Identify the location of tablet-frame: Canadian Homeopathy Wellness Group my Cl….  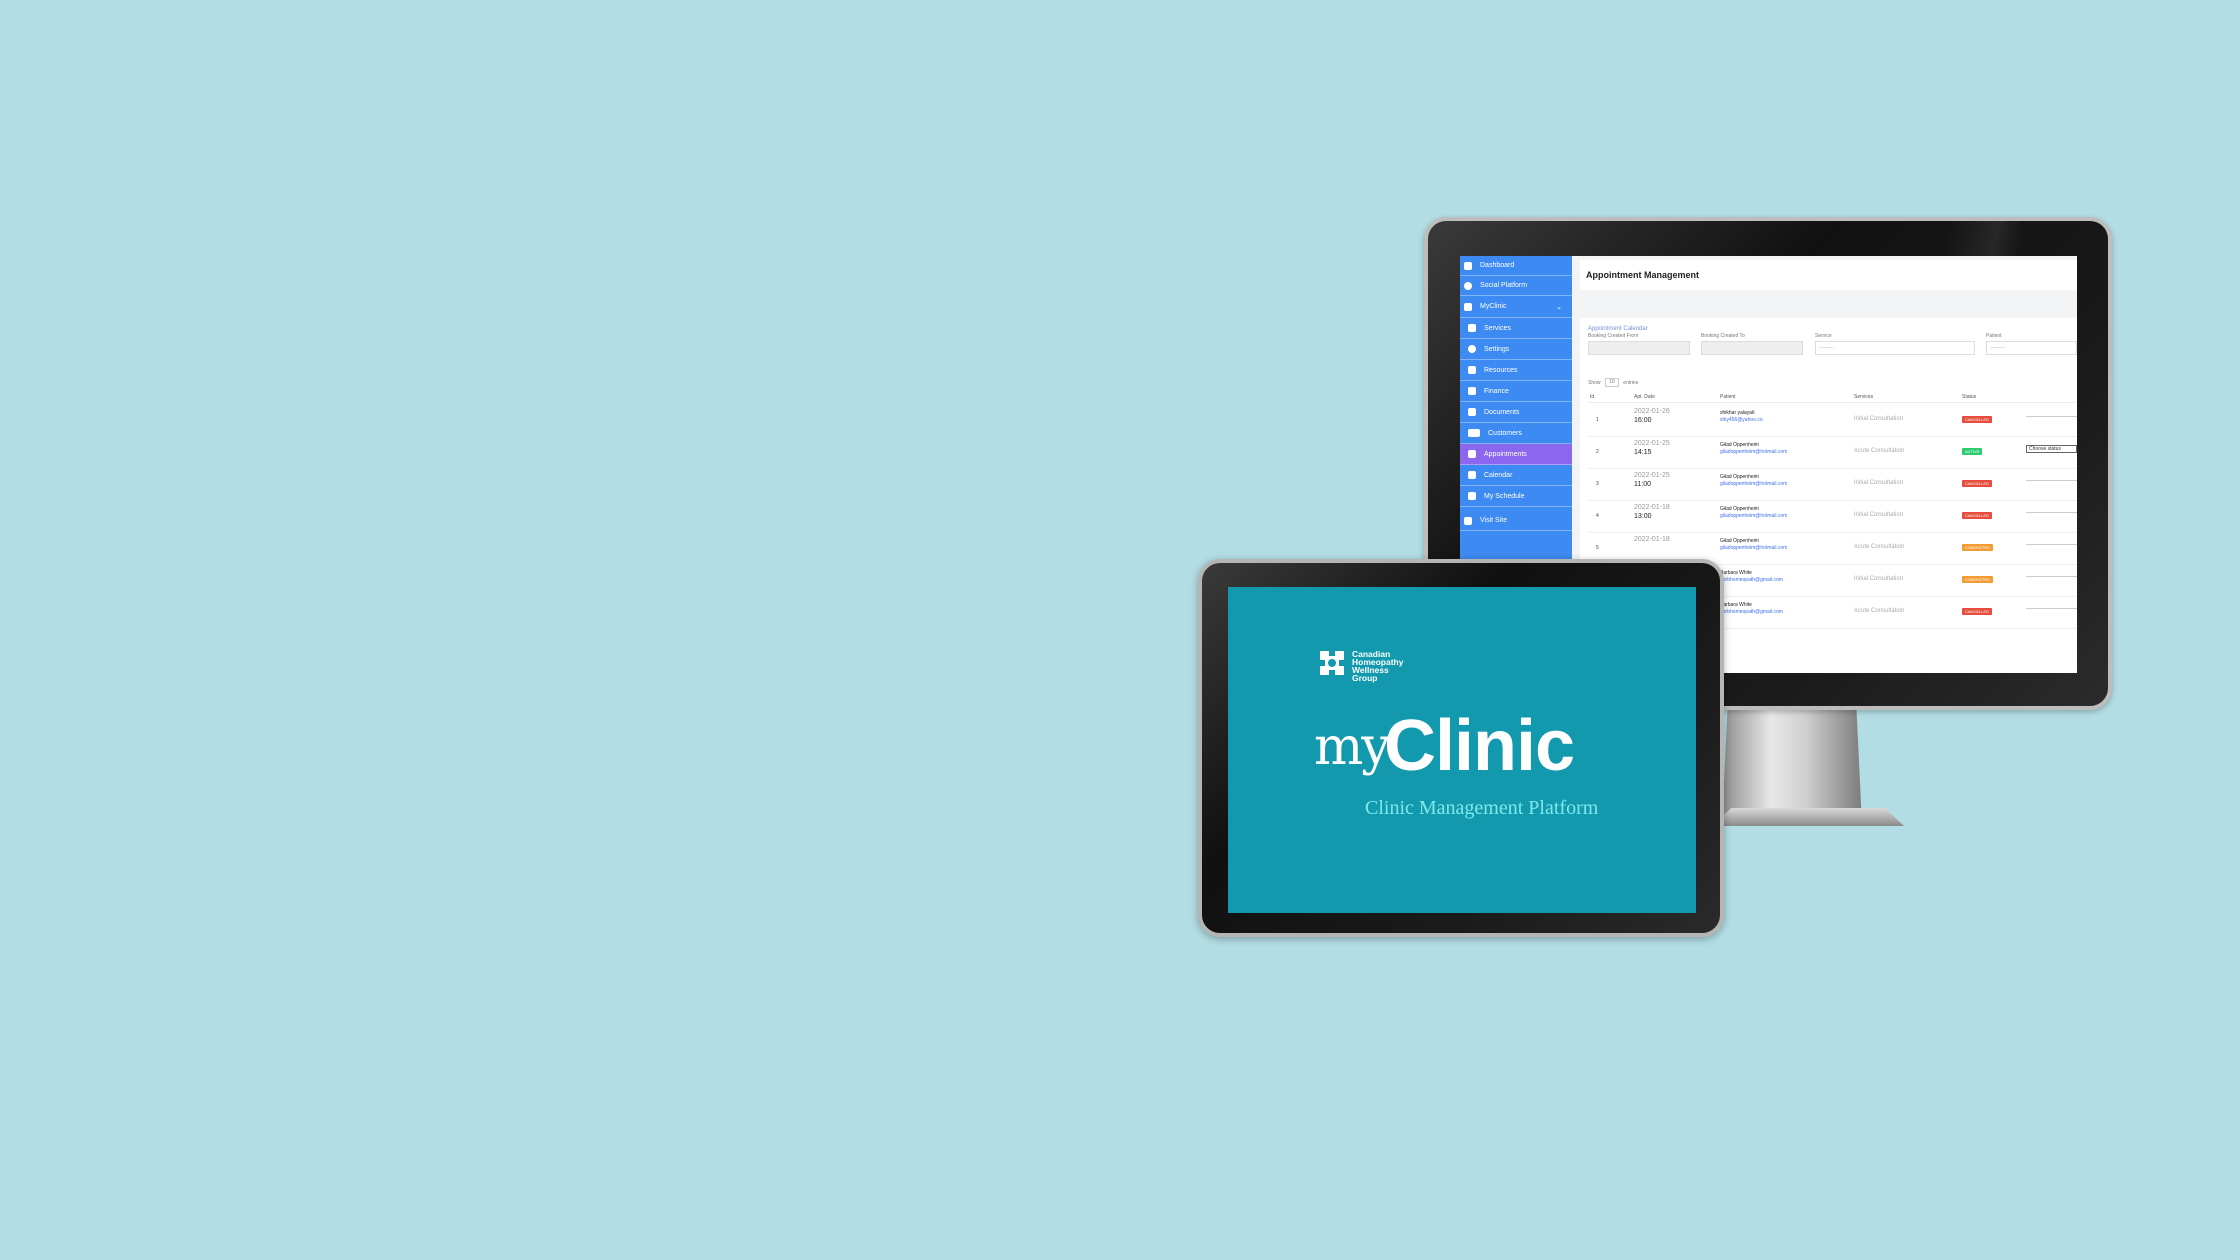
(1461, 748).